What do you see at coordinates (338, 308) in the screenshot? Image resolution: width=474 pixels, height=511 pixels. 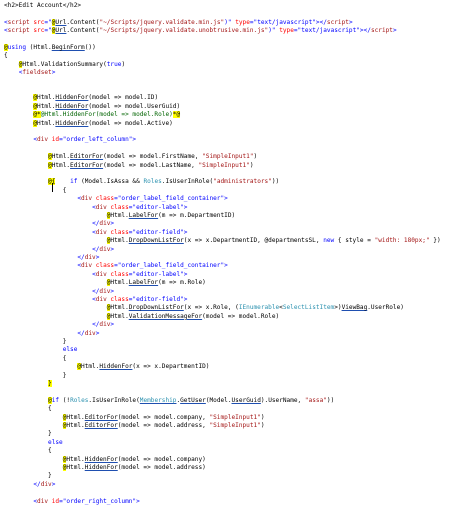 I see `code-token: >)` at bounding box center [338, 308].